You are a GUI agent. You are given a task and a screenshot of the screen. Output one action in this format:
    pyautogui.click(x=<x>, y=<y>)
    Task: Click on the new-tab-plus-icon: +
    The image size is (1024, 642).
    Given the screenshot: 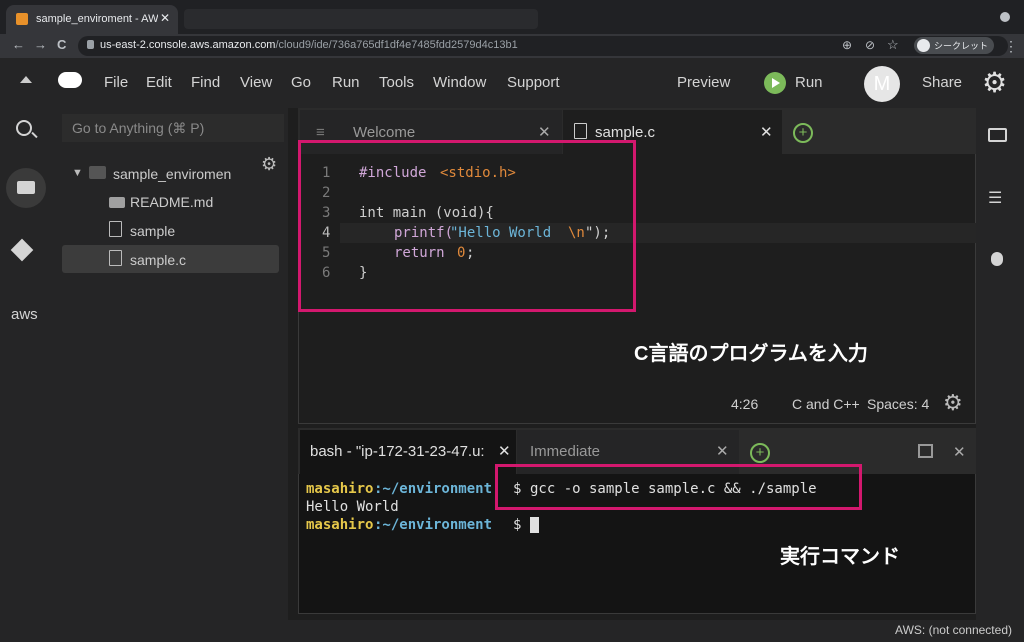 What is the action you would take?
    pyautogui.click(x=803, y=133)
    